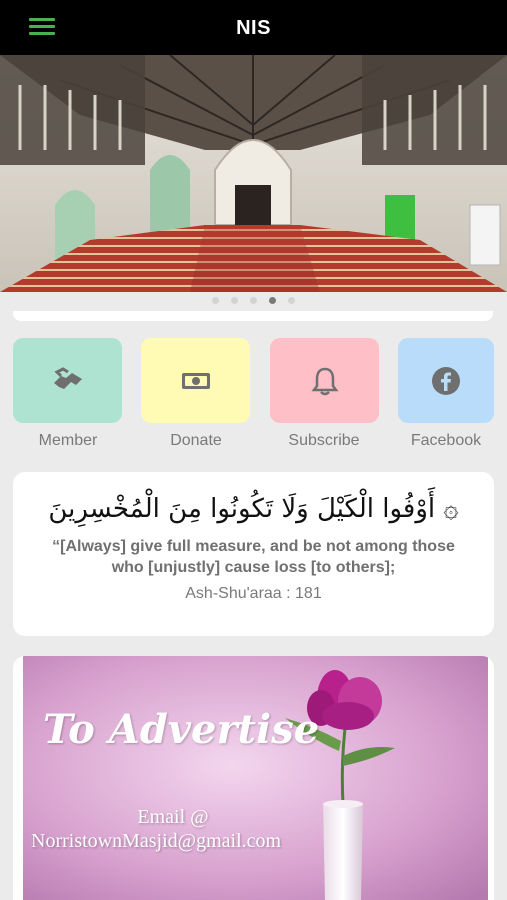 Image resolution: width=507 pixels, height=900 pixels. I want to click on donate-button, so click(195, 380).